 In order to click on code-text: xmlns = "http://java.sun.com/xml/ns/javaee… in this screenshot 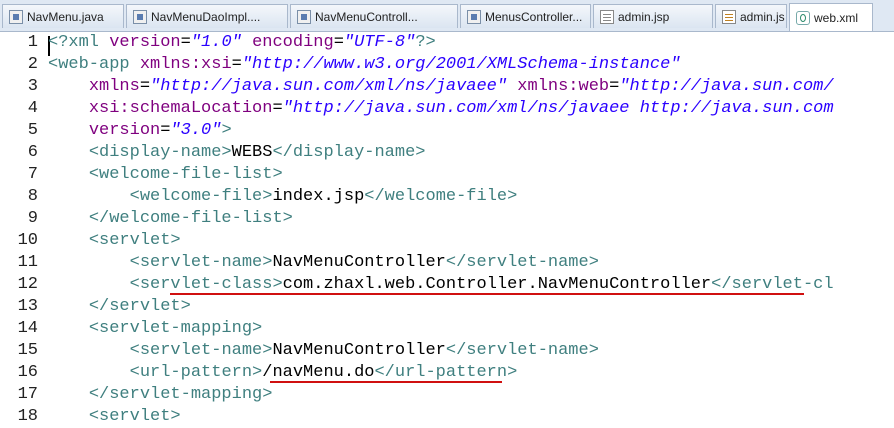, I will do `click(441, 87)`.